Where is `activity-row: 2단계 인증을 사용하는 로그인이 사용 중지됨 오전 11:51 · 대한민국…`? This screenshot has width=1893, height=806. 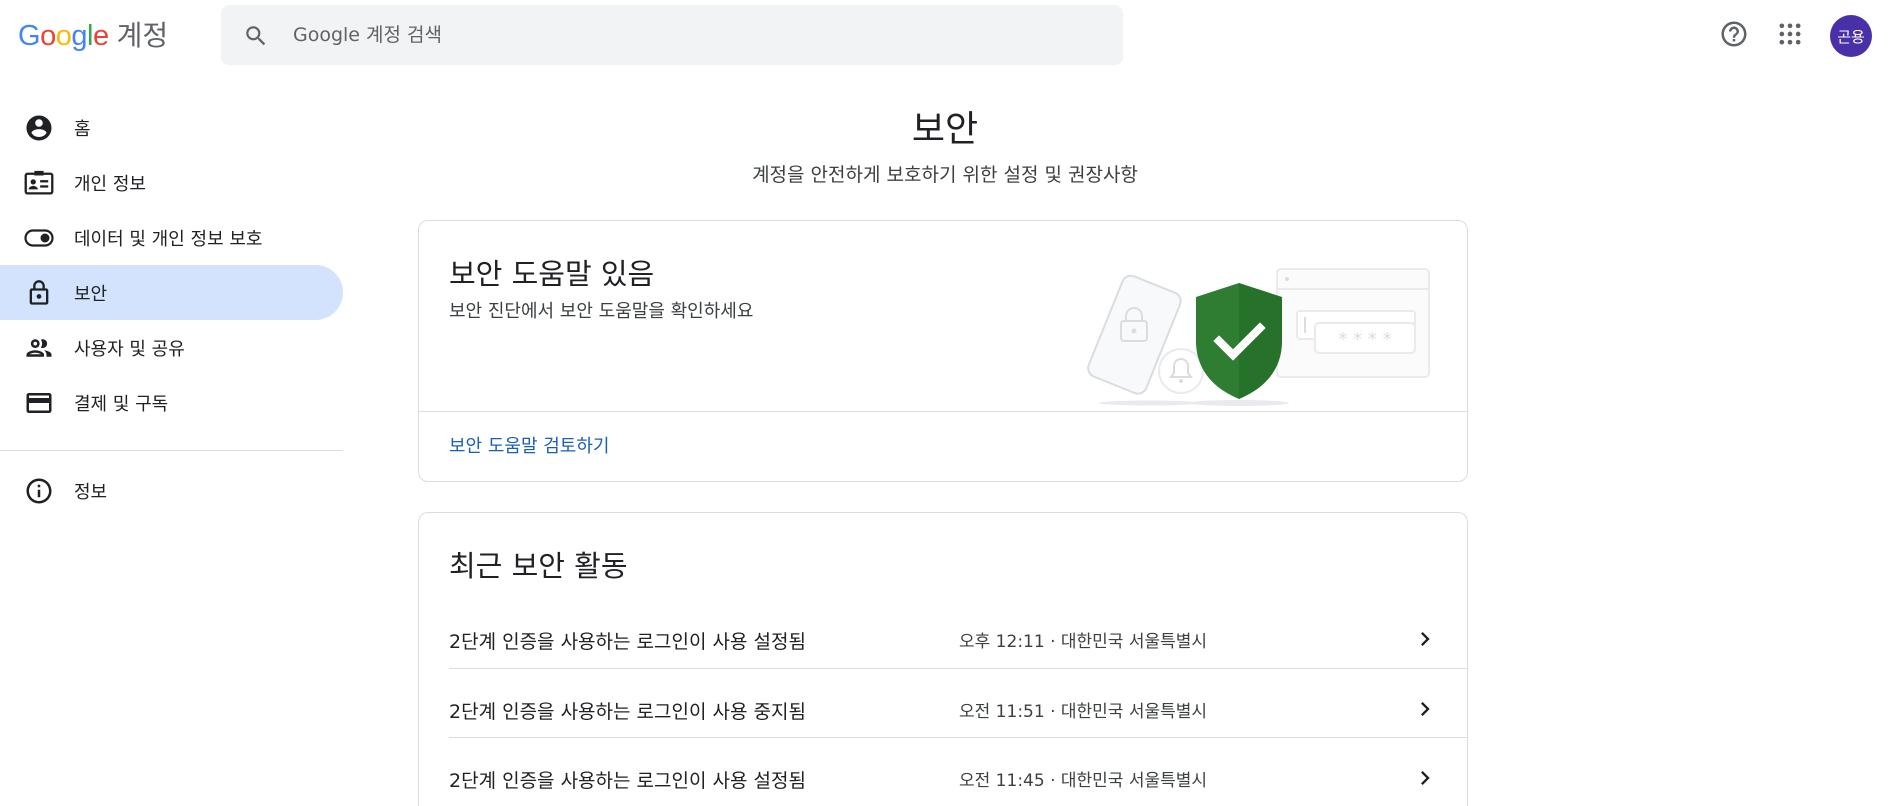 activity-row: 2단계 인증을 사용하는 로그인이 사용 중지됨 오전 11:51 · 대한민국… is located at coordinates (958, 710).